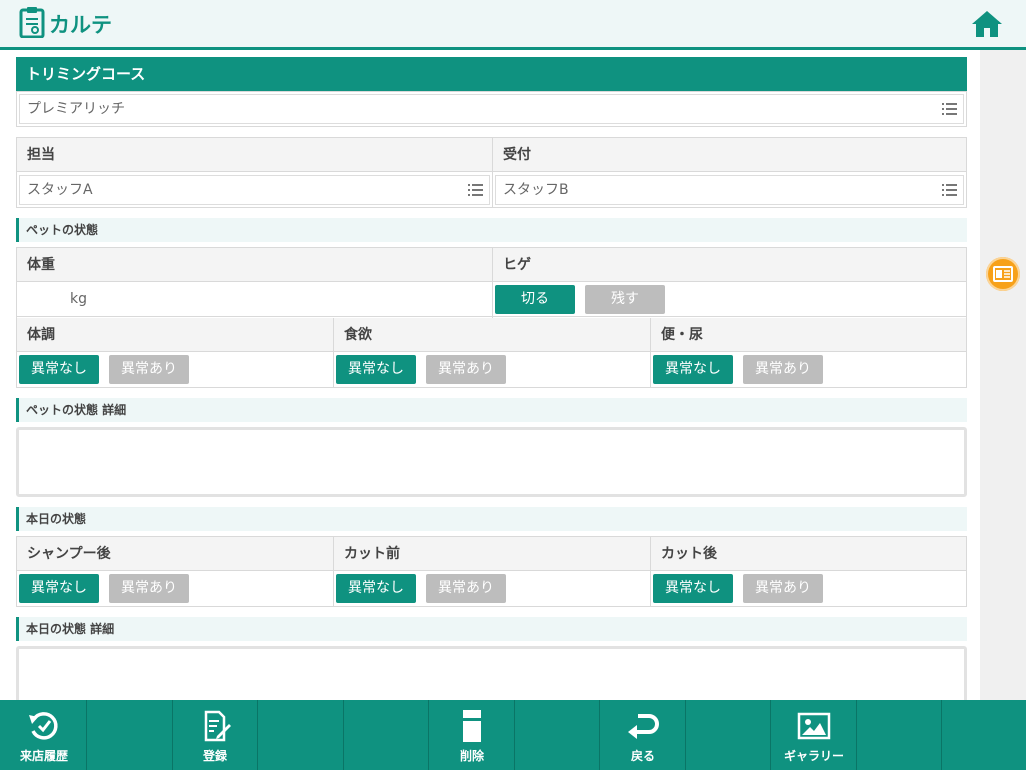 This screenshot has width=1026, height=770. I want to click on delete-label: 削除, so click(471, 756).